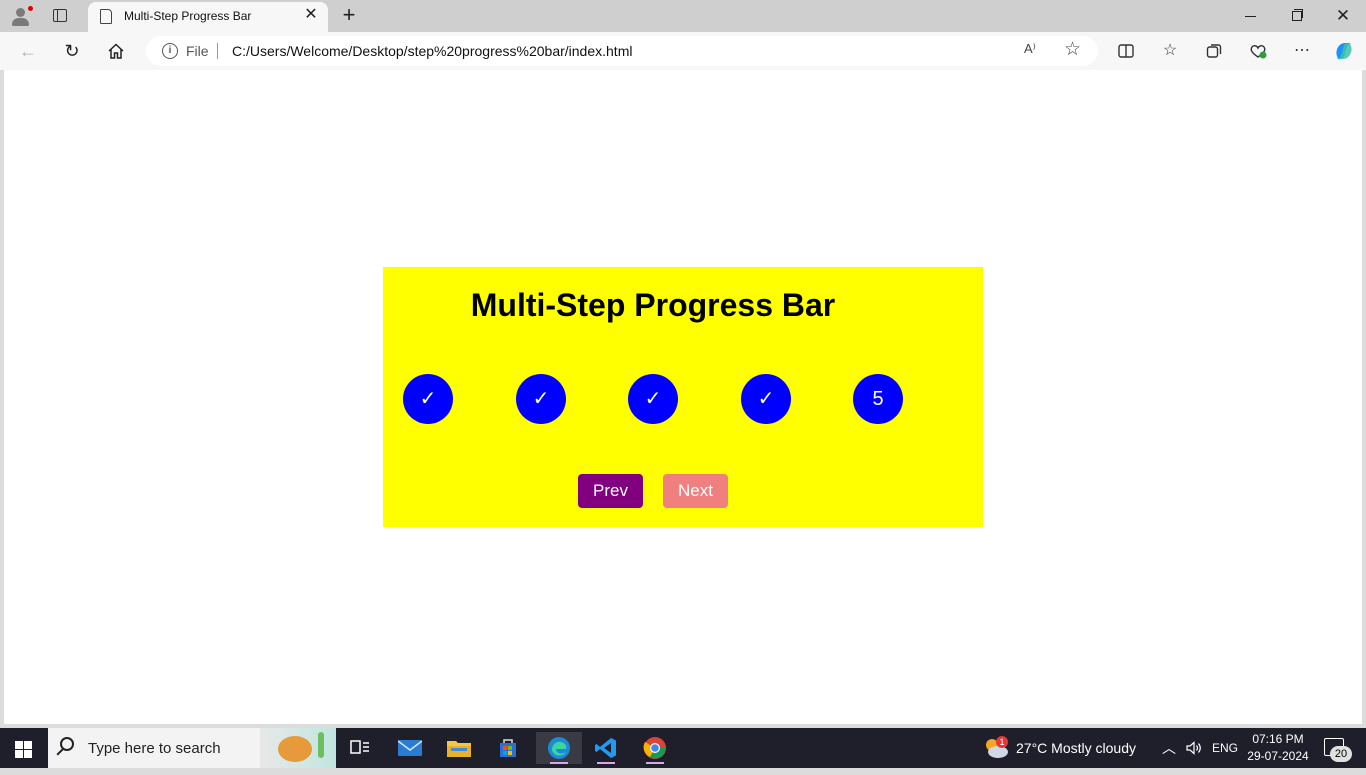  I want to click on more-menu-icon: ⋯, so click(1302, 51).